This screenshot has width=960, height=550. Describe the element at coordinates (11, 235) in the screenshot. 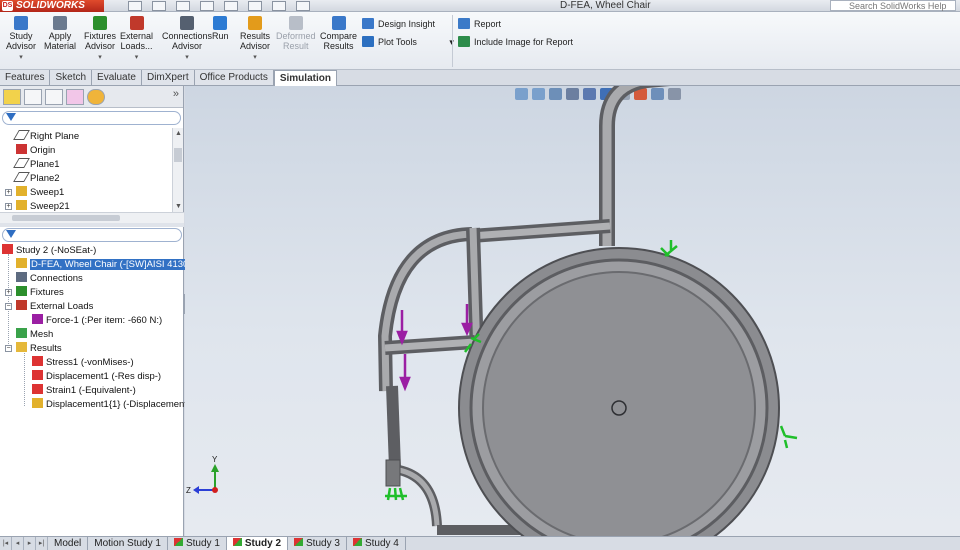

I see `filter-icon` at that location.